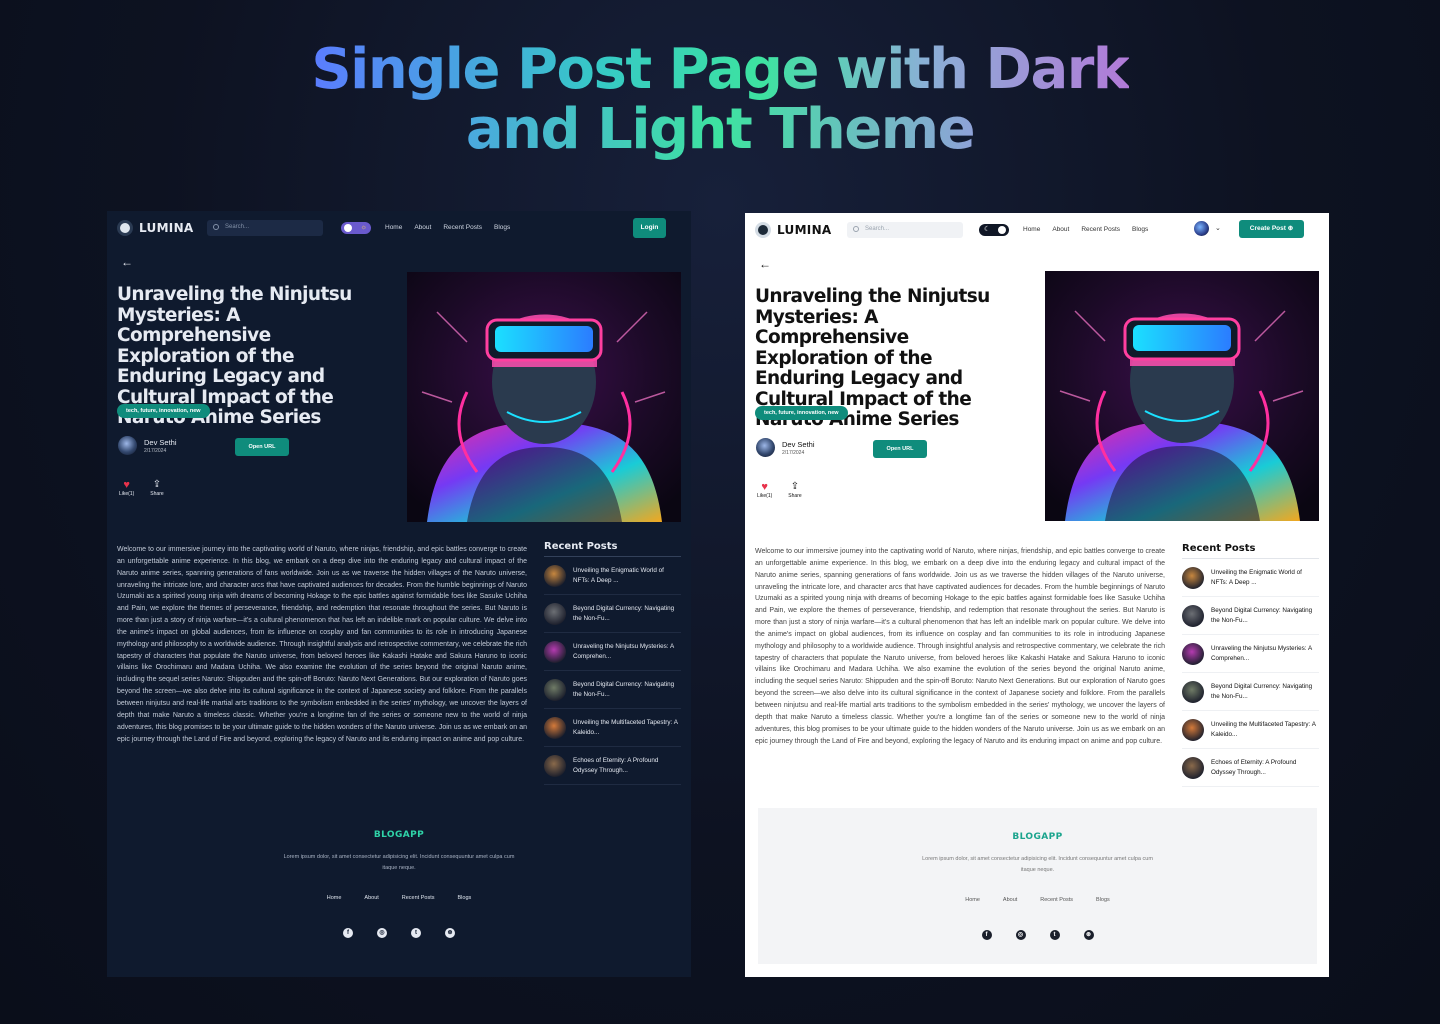  I want to click on theme-toggle: ☼, so click(356, 228).